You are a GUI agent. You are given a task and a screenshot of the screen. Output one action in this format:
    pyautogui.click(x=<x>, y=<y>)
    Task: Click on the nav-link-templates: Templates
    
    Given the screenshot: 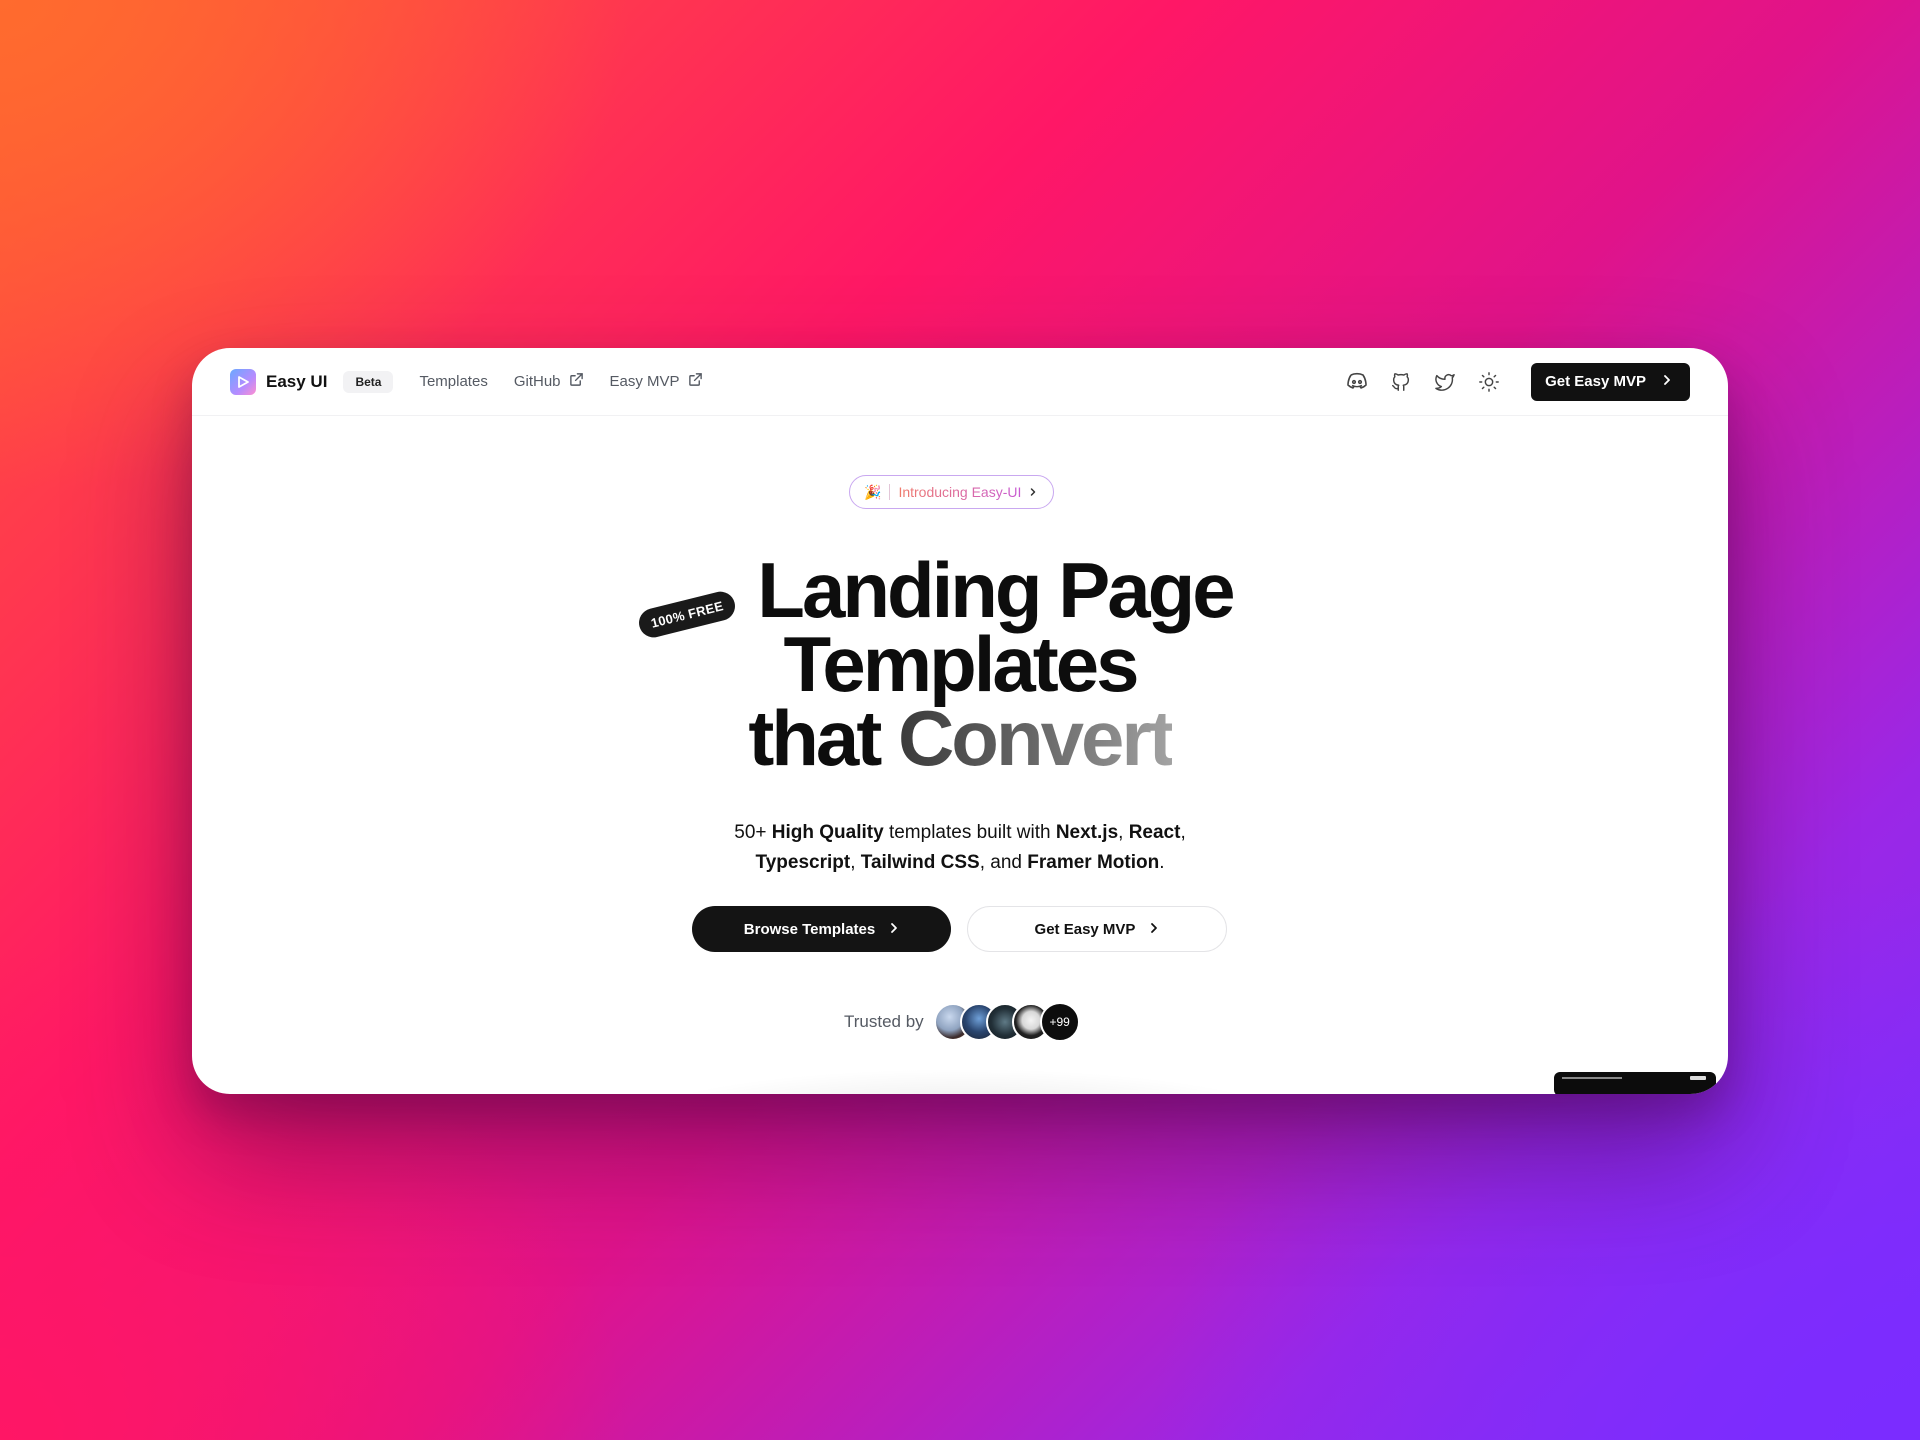 What is the action you would take?
    pyautogui.click(x=453, y=381)
    